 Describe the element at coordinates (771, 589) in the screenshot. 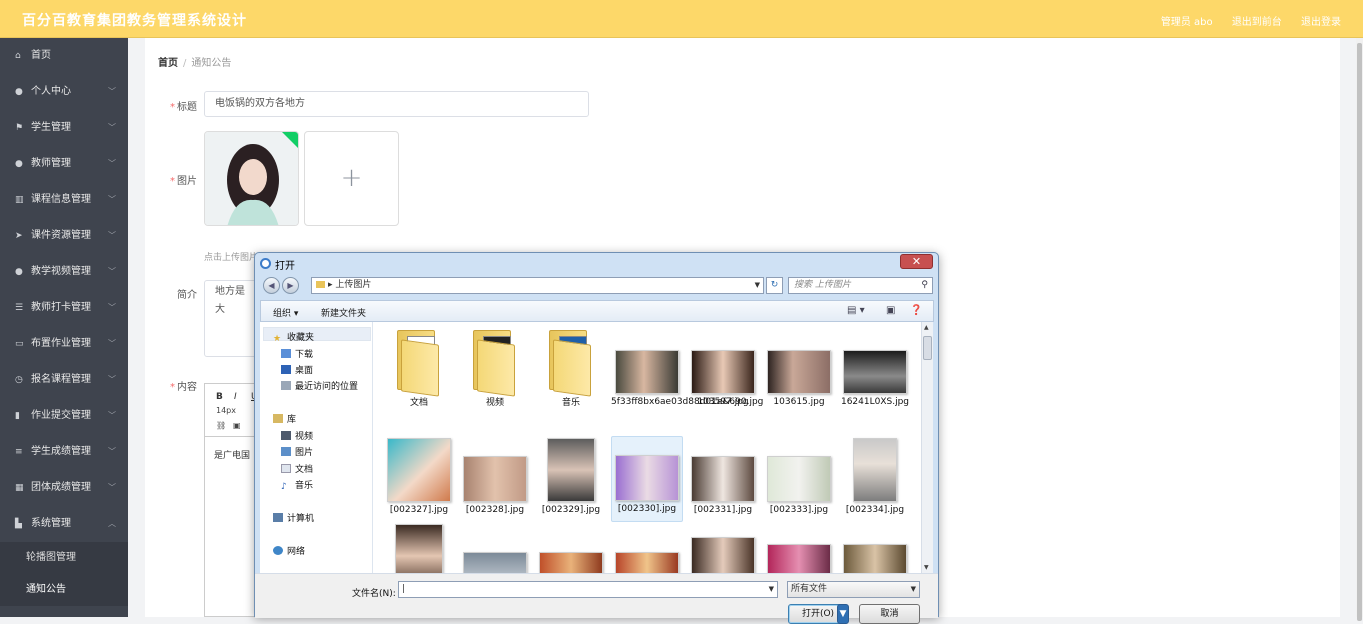

I see `filename-dropdown-icon: ▼` at that location.